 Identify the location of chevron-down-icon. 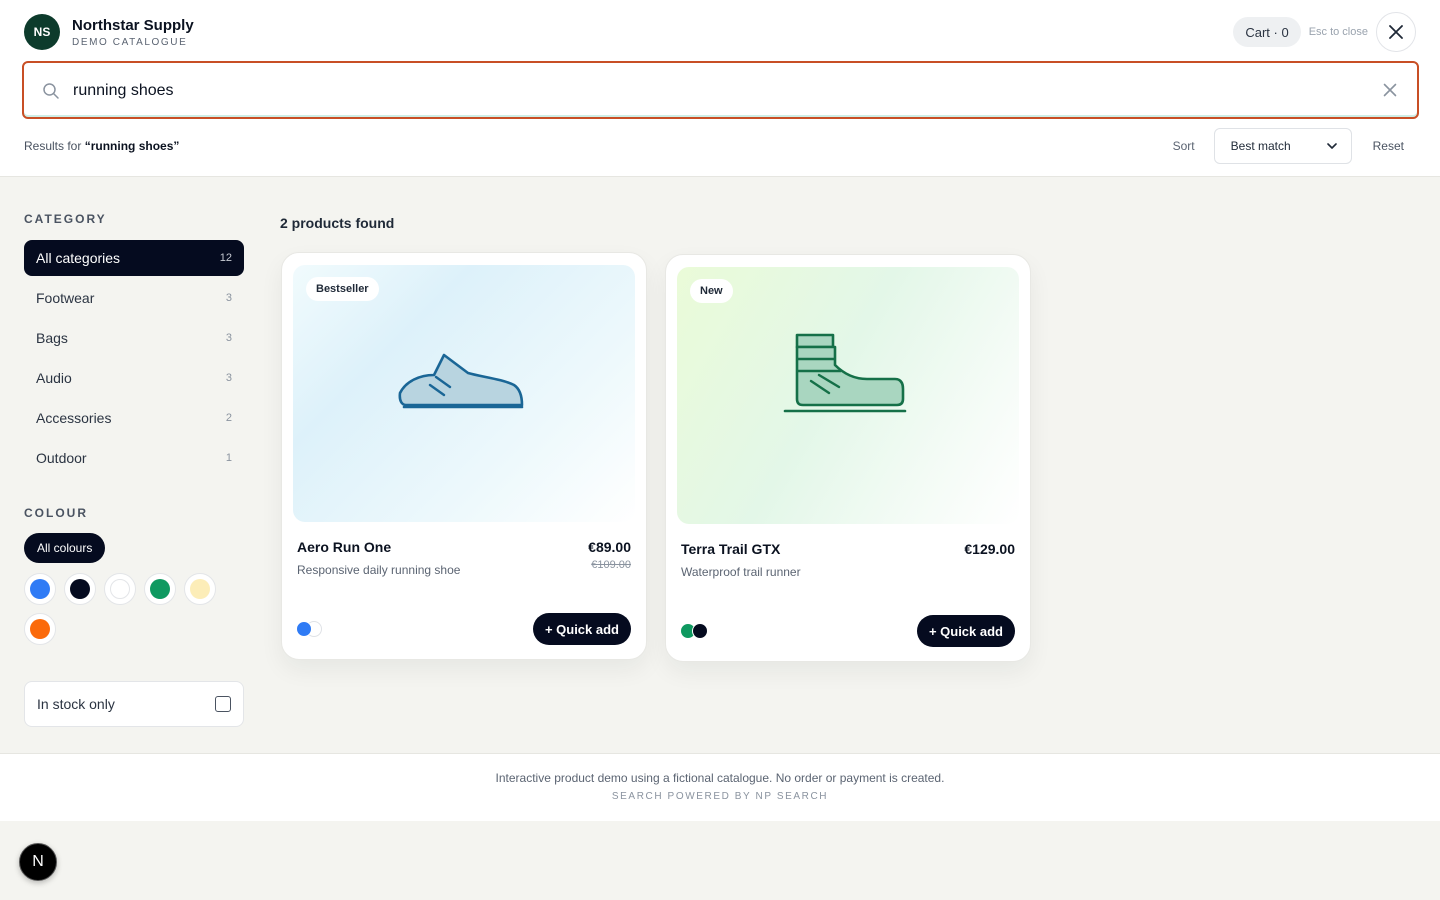
(1331, 146).